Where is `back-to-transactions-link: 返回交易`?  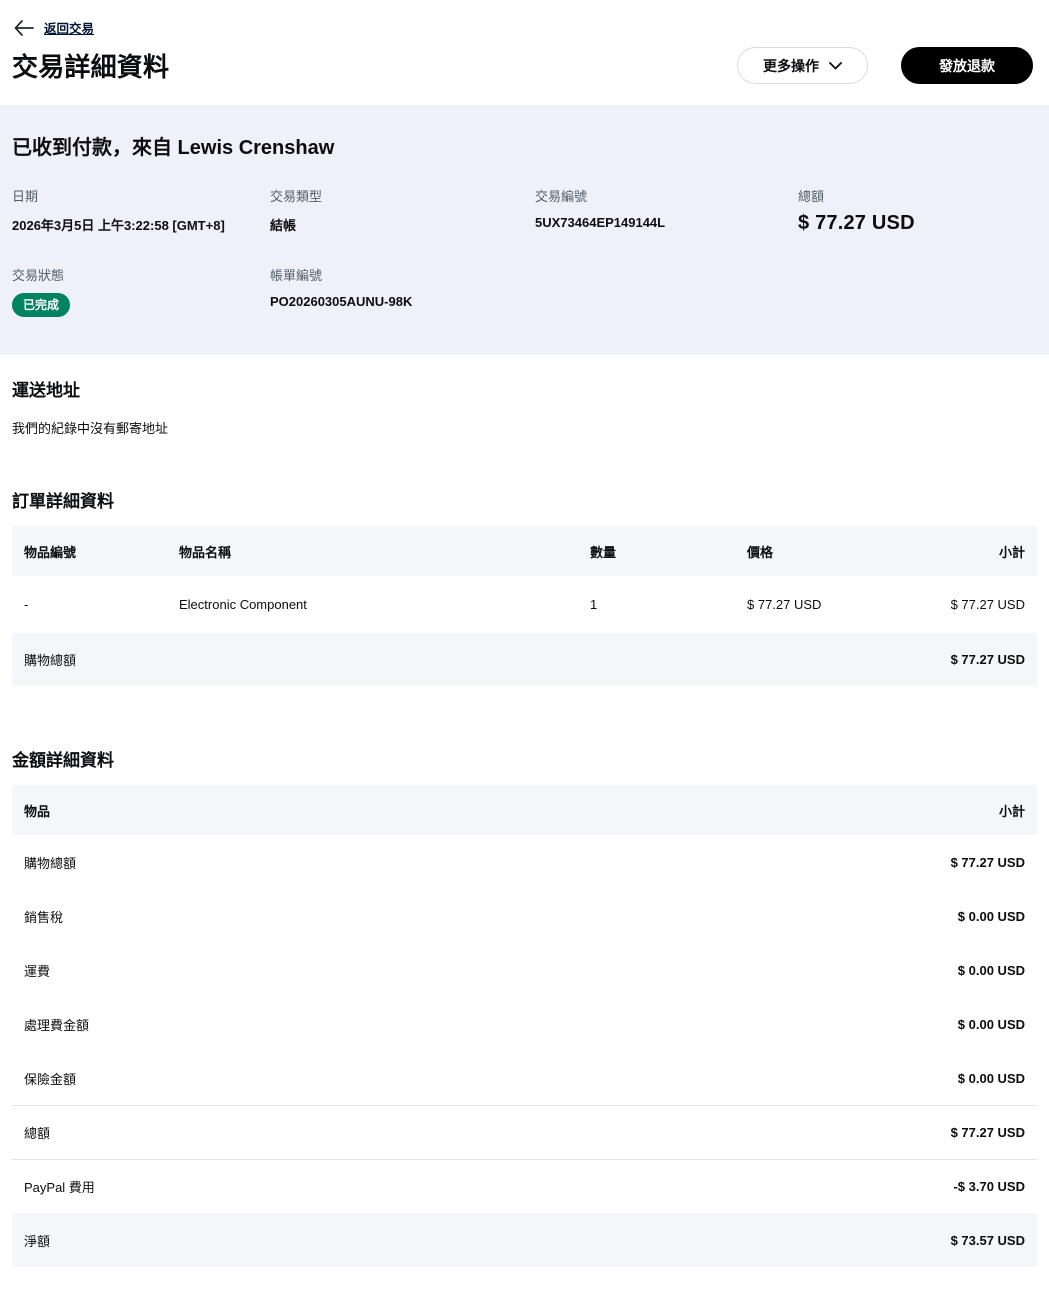
back-to-transactions-link: 返回交易 is located at coordinates (69, 27).